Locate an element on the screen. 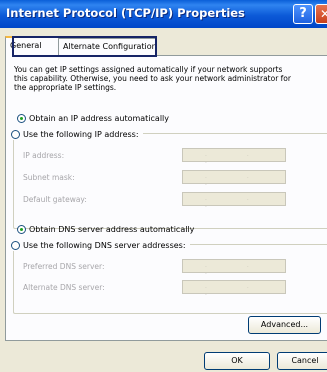  subnet-mask-field: . . . is located at coordinates (234, 178).